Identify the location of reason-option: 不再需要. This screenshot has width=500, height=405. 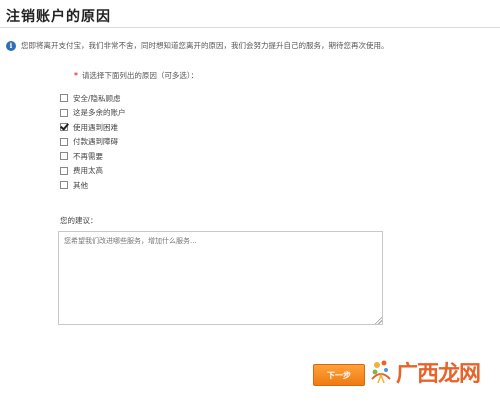
(93, 156).